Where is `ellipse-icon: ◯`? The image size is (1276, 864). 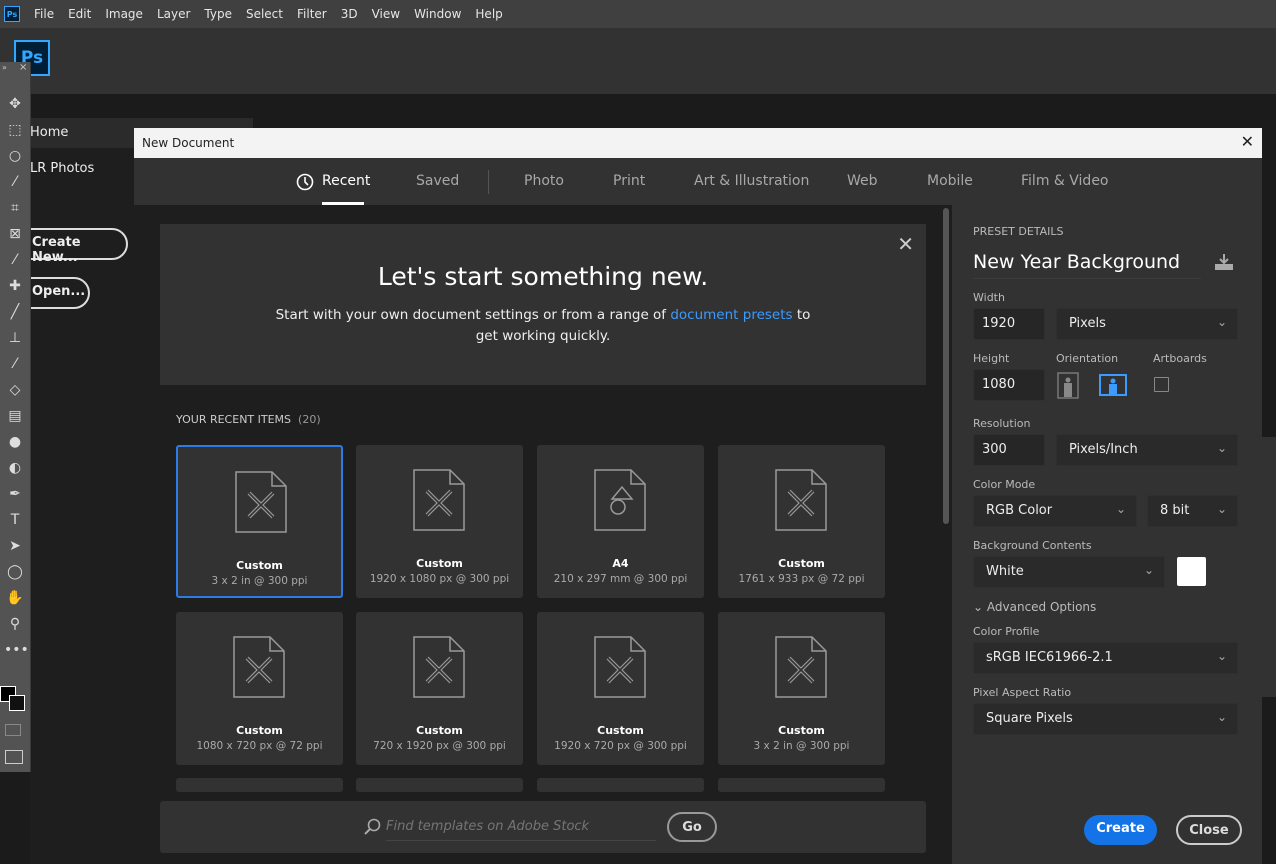
ellipse-icon: ◯ is located at coordinates (15, 572).